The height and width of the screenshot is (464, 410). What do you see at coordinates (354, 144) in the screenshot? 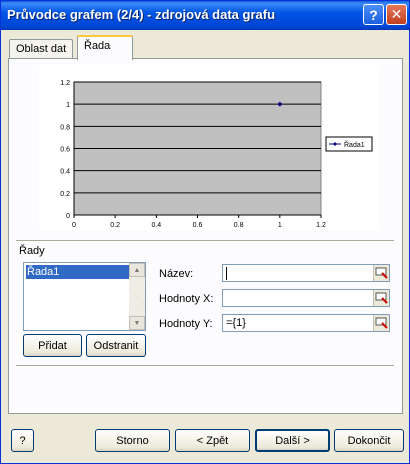
I see `legend-label: Řada1` at bounding box center [354, 144].